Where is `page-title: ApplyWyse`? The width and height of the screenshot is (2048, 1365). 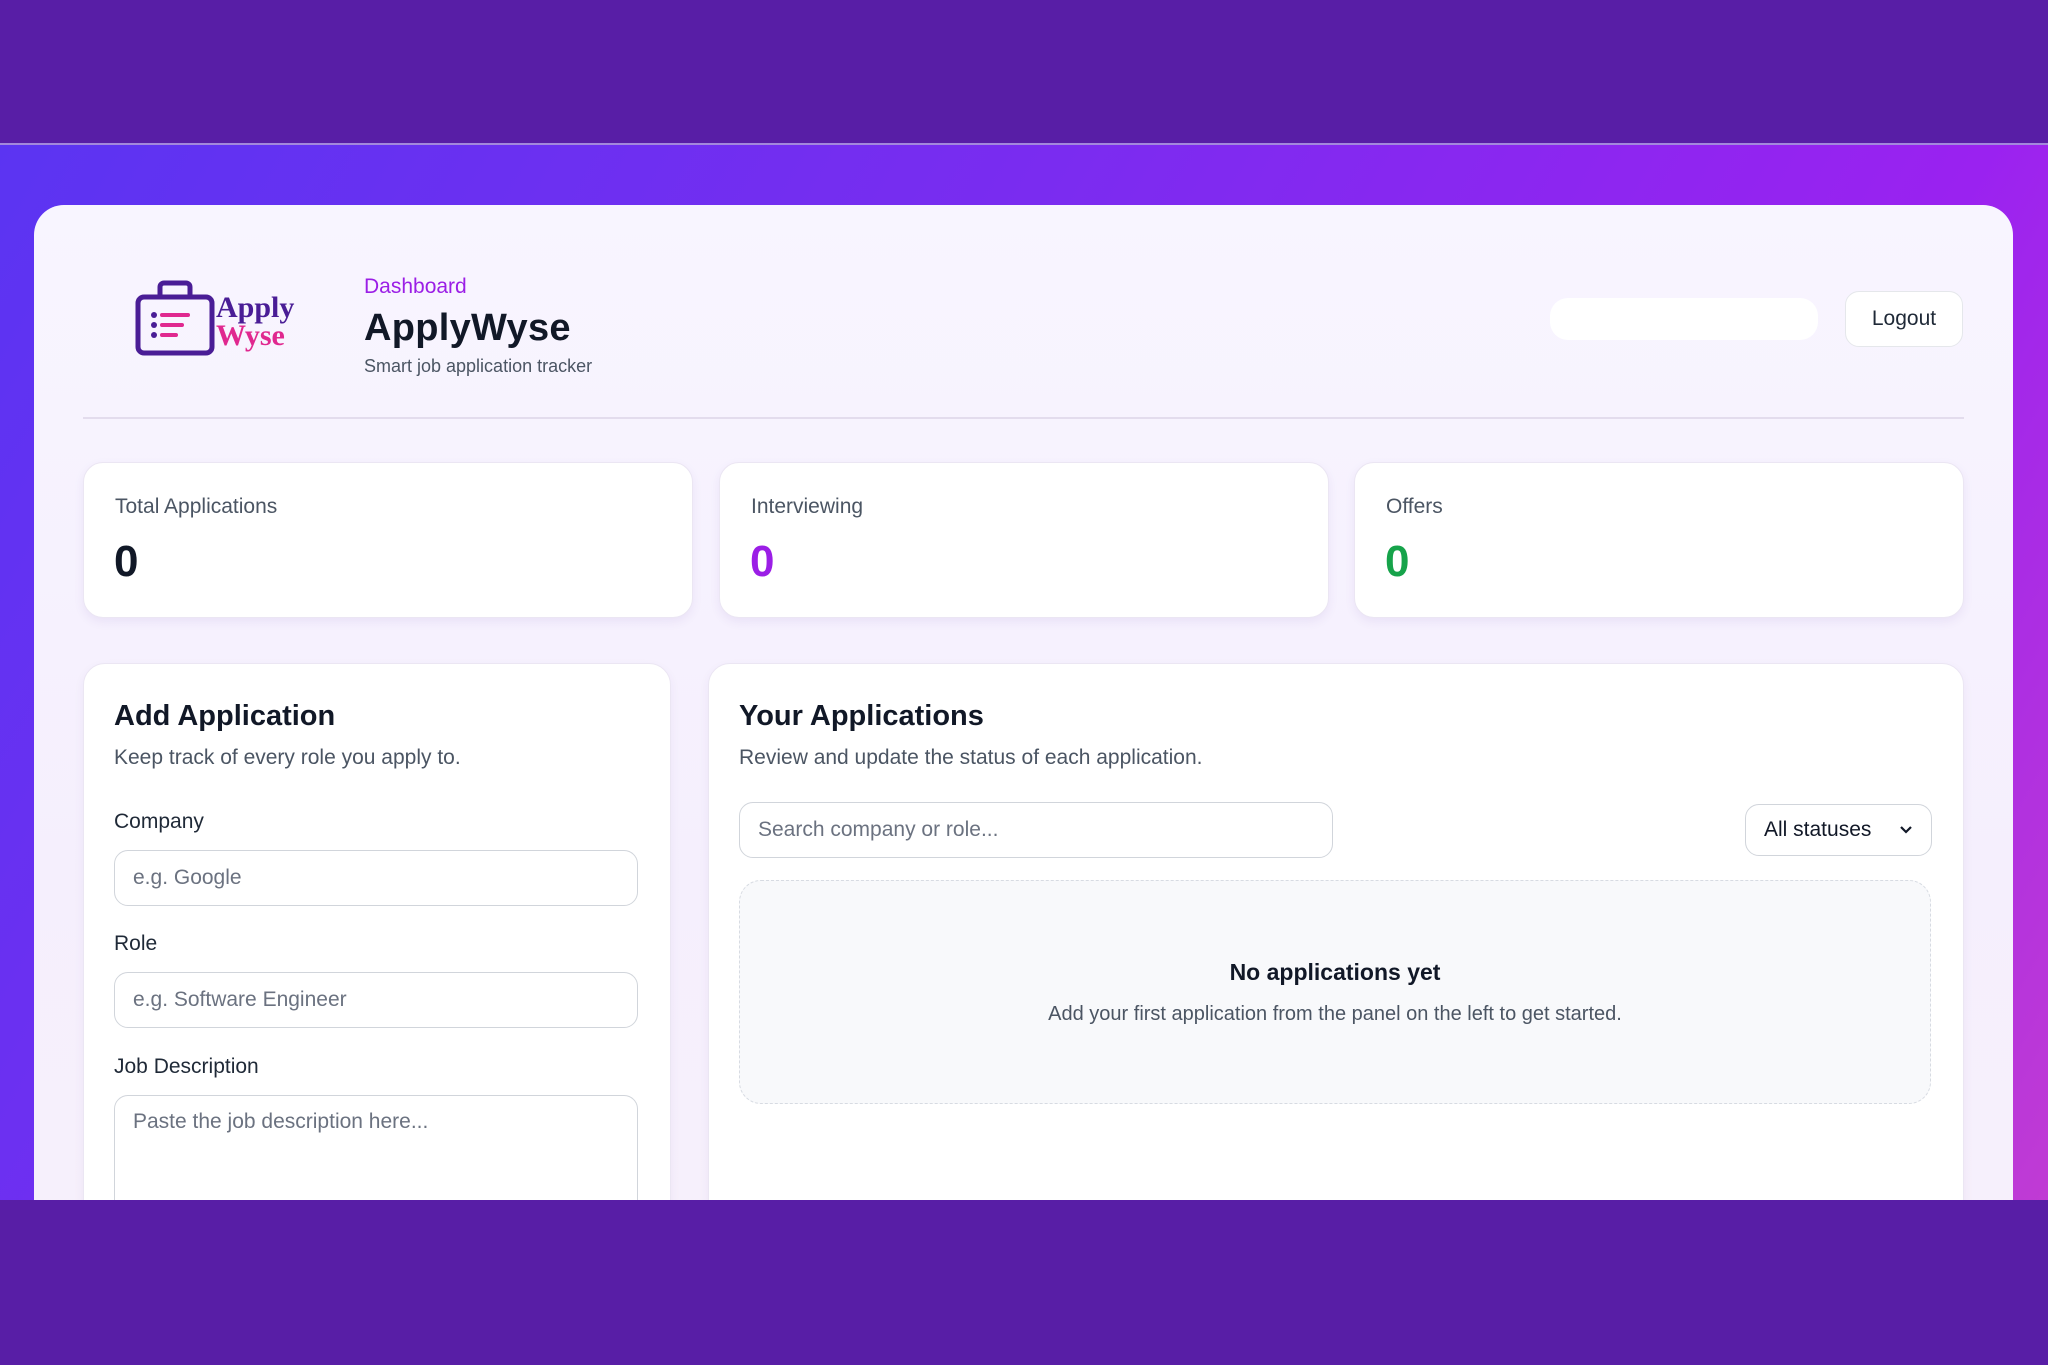
page-title: ApplyWyse is located at coordinates (467, 328).